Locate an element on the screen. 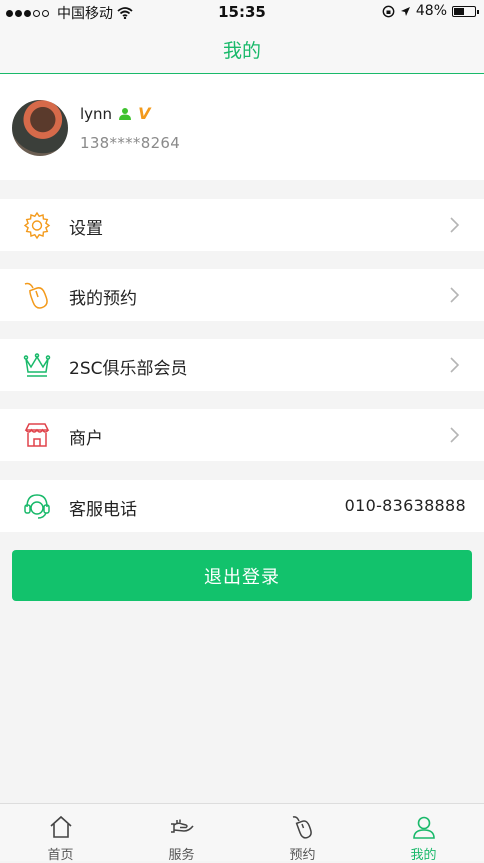  vip-badge: V is located at coordinates (144, 113).